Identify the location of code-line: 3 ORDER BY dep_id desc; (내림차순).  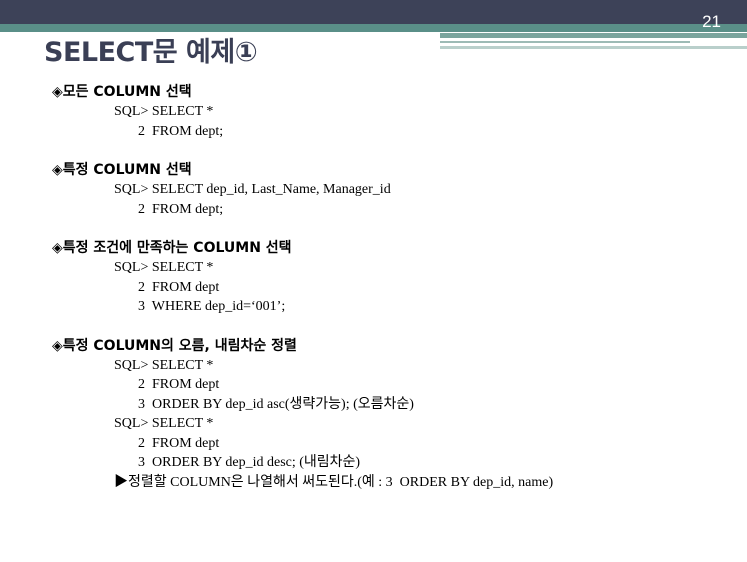
(249, 462).